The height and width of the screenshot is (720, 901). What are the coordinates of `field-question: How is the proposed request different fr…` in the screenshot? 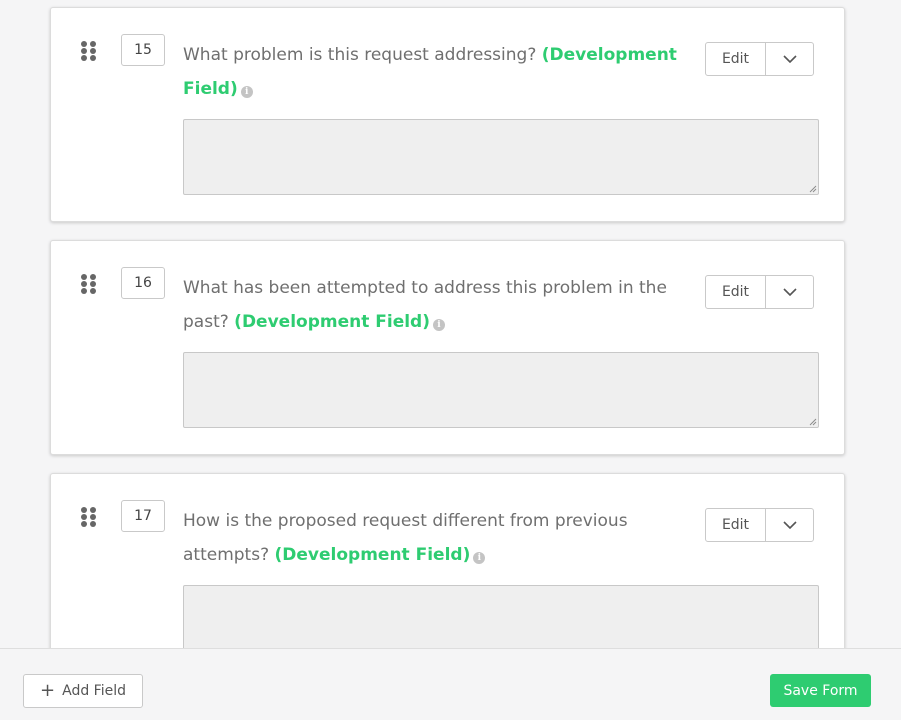 It's located at (433, 538).